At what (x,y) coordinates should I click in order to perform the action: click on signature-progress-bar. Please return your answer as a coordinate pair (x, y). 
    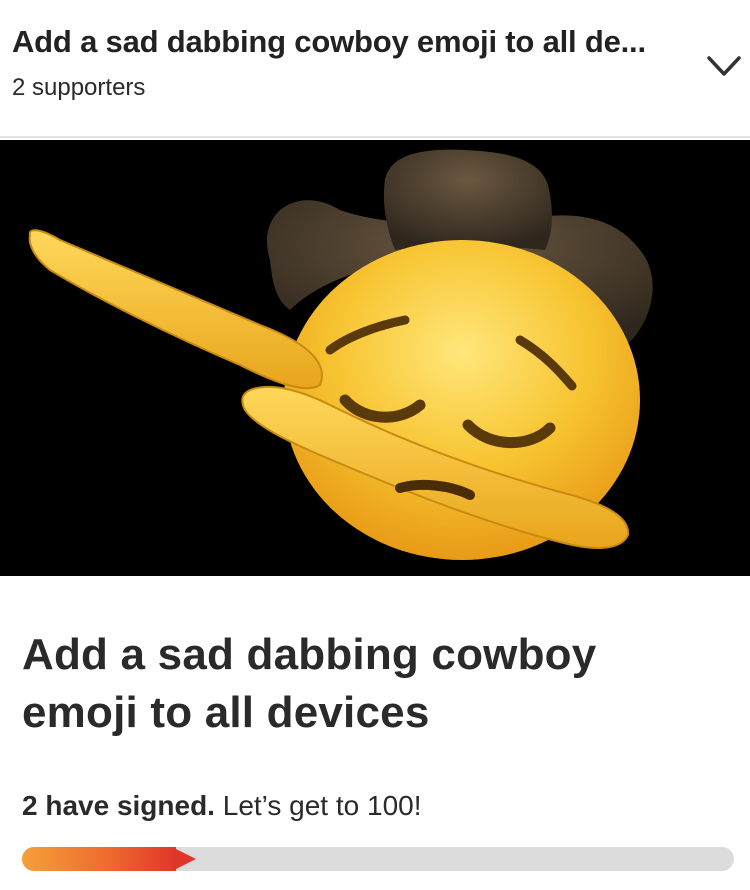
    Looking at the image, I should click on (378, 859).